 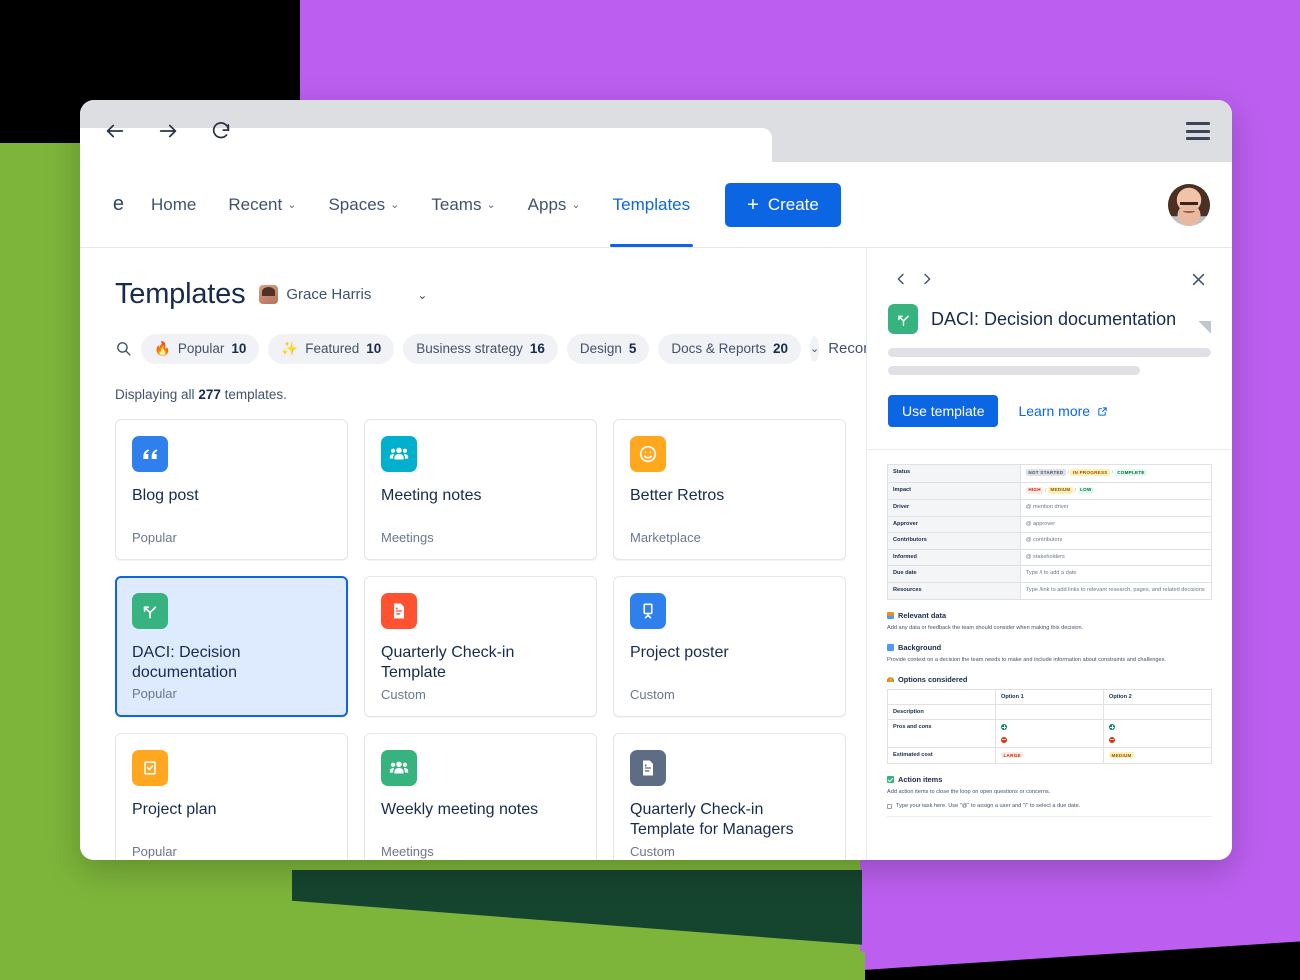 What do you see at coordinates (648, 611) in the screenshot?
I see `easel-icon` at bounding box center [648, 611].